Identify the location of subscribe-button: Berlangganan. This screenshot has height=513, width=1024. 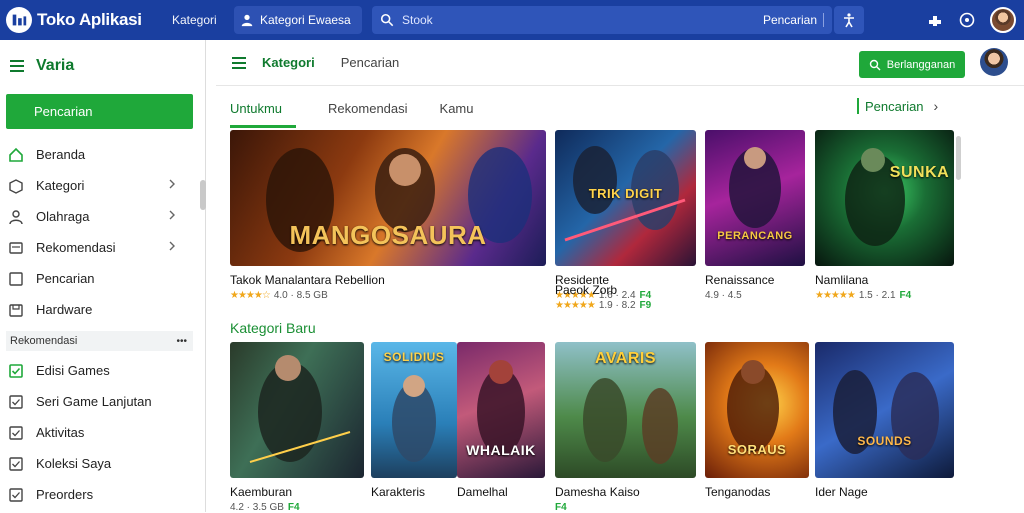
(912, 64).